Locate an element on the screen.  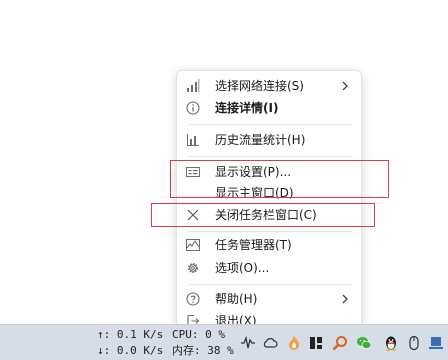
menu-item-task-manager: 任务管理器(T) is located at coordinates (269, 245).